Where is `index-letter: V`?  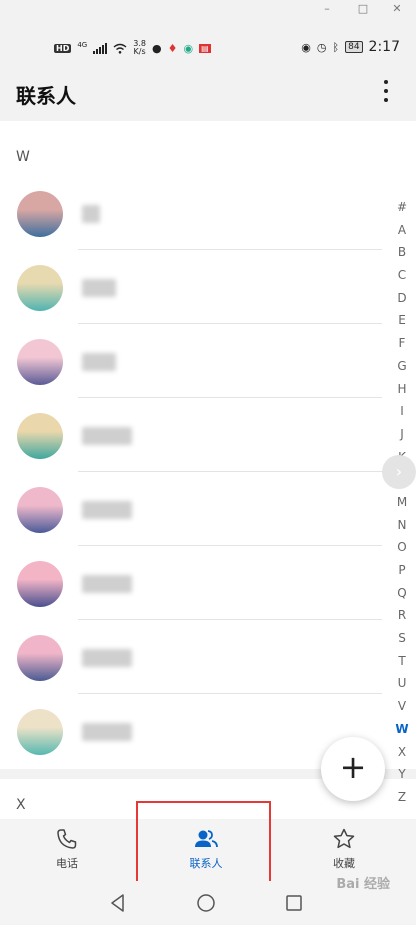 index-letter: V is located at coordinates (402, 706).